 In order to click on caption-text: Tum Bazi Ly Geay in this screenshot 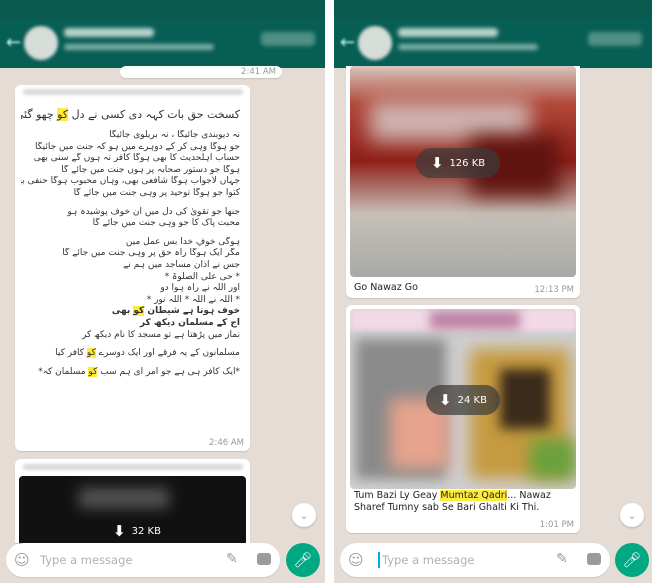, I will do `click(397, 495)`.